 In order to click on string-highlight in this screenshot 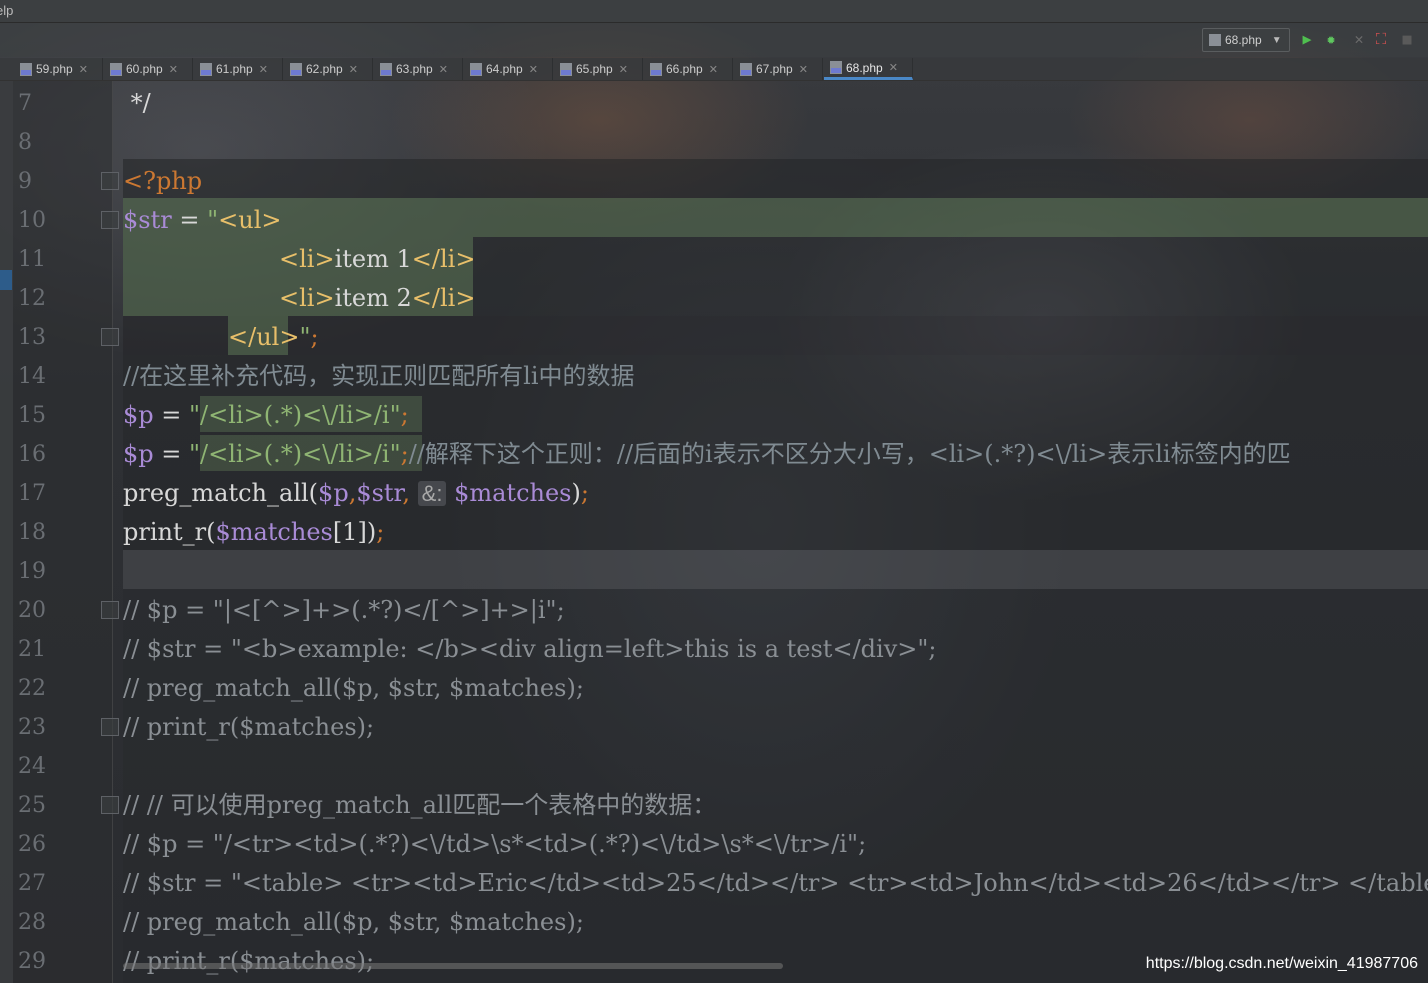, I will do `click(775, 217)`.